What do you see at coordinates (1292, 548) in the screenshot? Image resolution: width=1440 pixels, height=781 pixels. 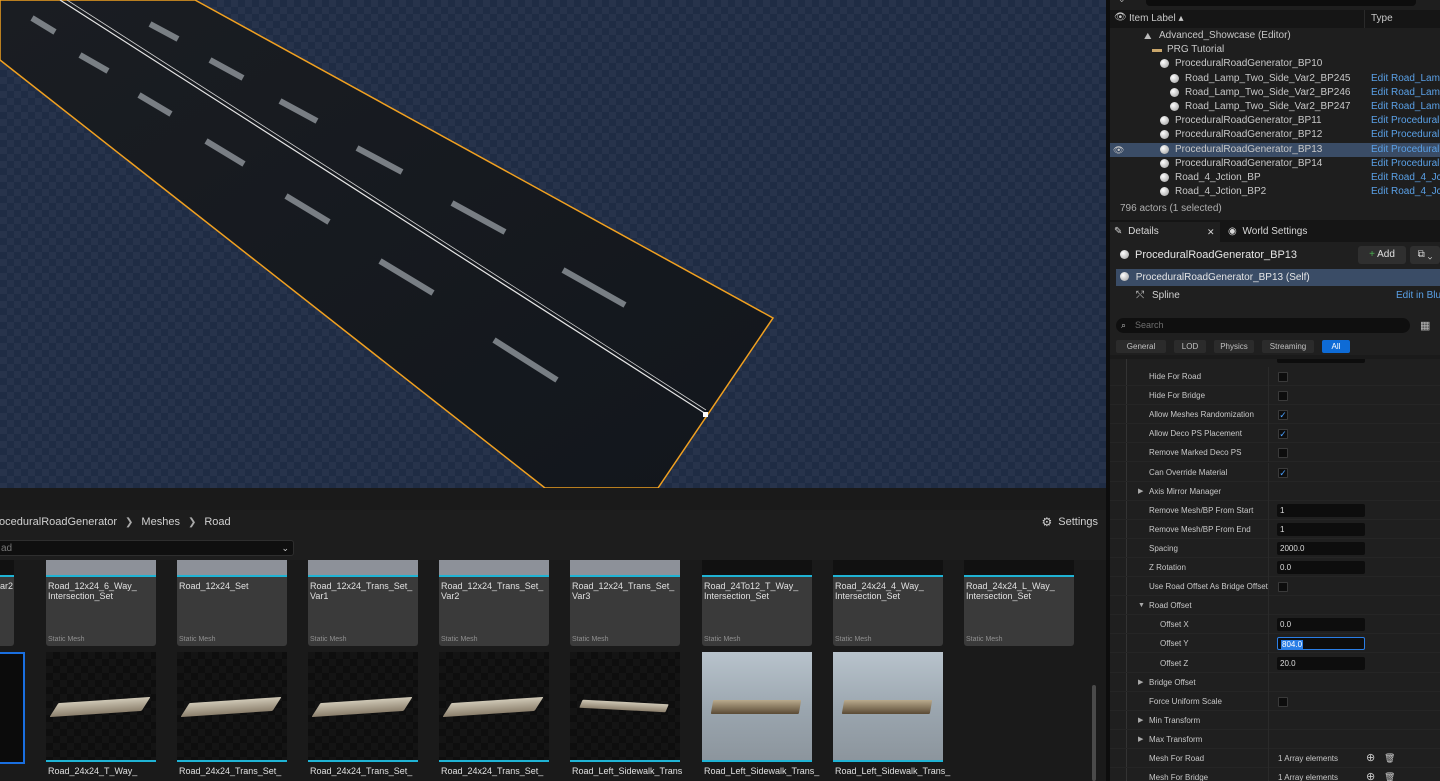 I see `property-value: 2000.0` at bounding box center [1292, 548].